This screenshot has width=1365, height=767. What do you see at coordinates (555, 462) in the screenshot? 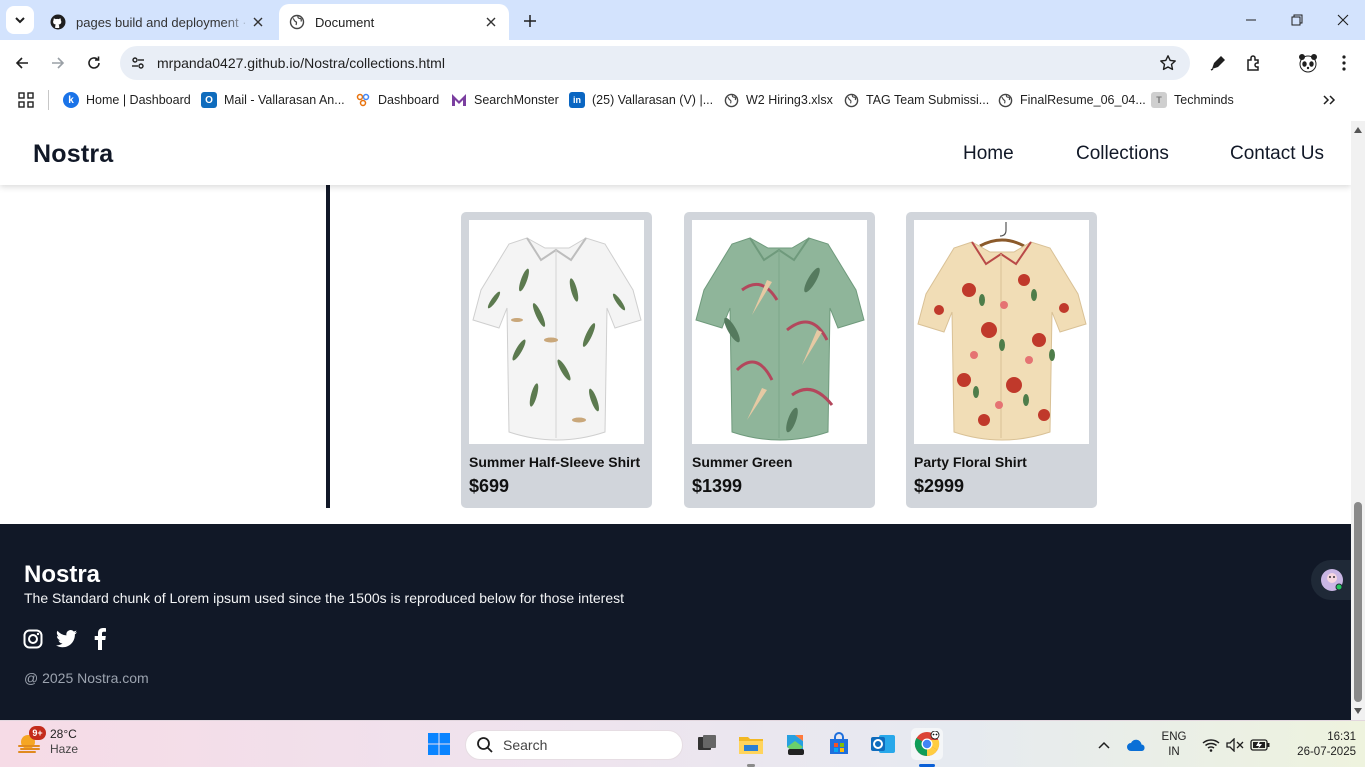
I see `product-name: Summer Half-Sleeve Shirt` at bounding box center [555, 462].